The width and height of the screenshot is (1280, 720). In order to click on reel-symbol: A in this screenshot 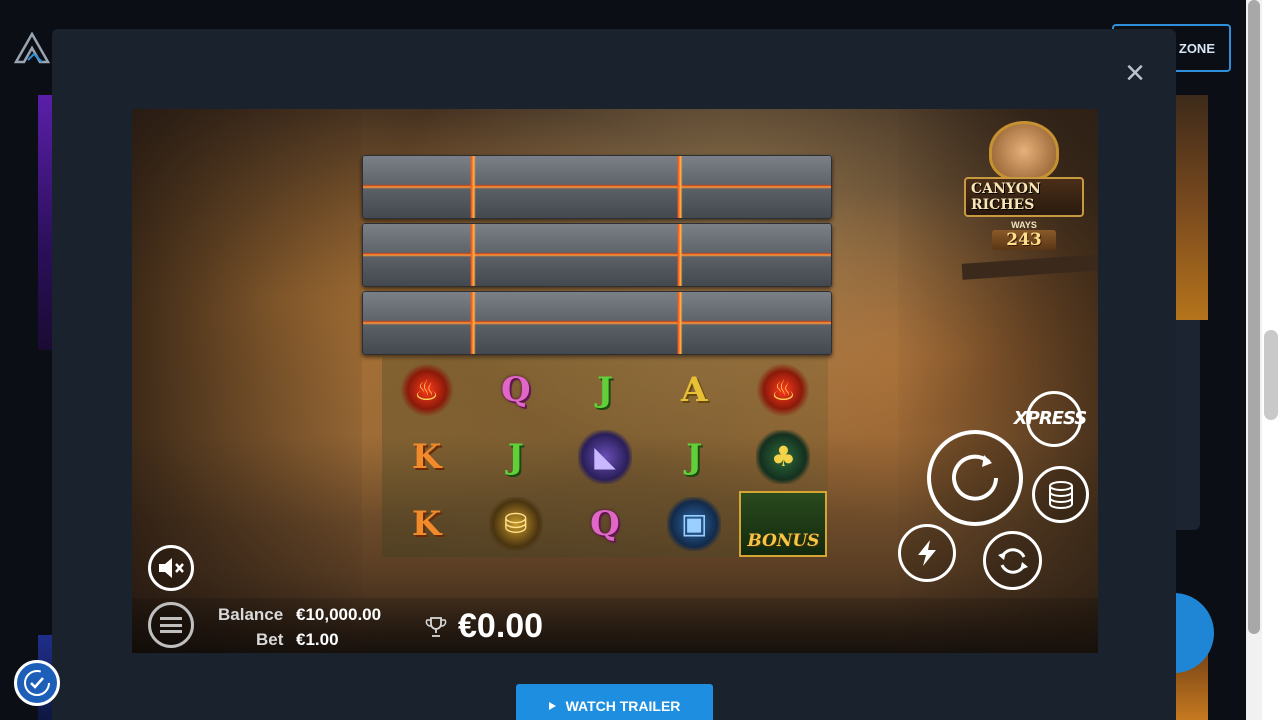, I will do `click(694, 390)`.